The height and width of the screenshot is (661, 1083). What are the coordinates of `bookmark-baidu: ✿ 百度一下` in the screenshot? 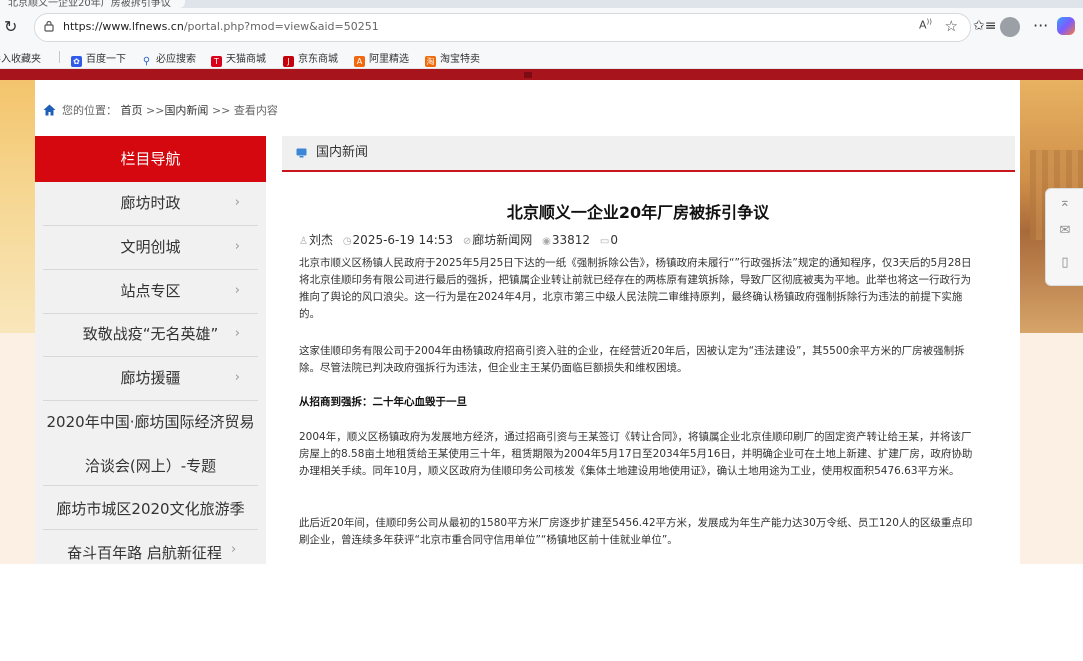 It's located at (98, 58).